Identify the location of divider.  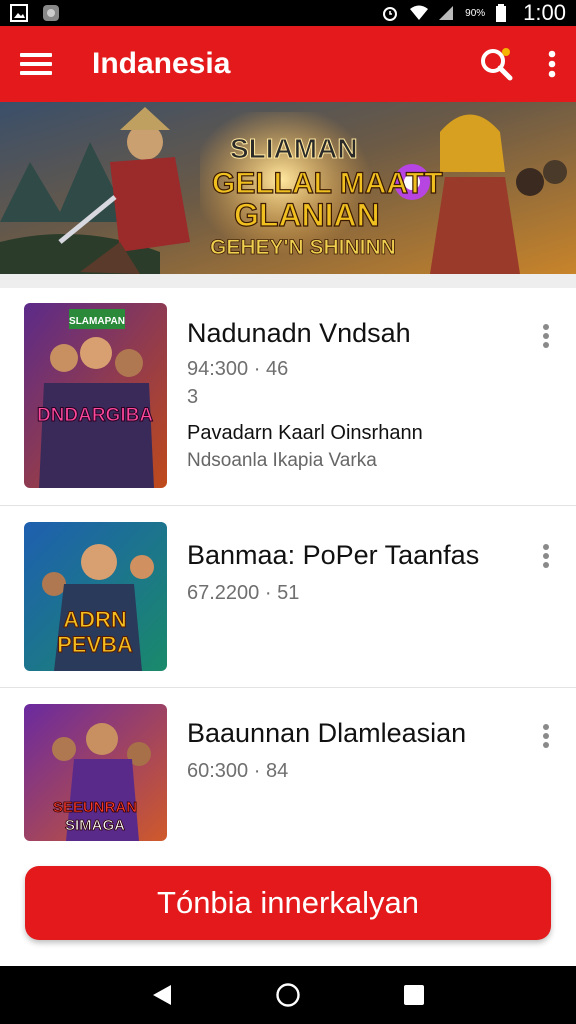
(288, 281).